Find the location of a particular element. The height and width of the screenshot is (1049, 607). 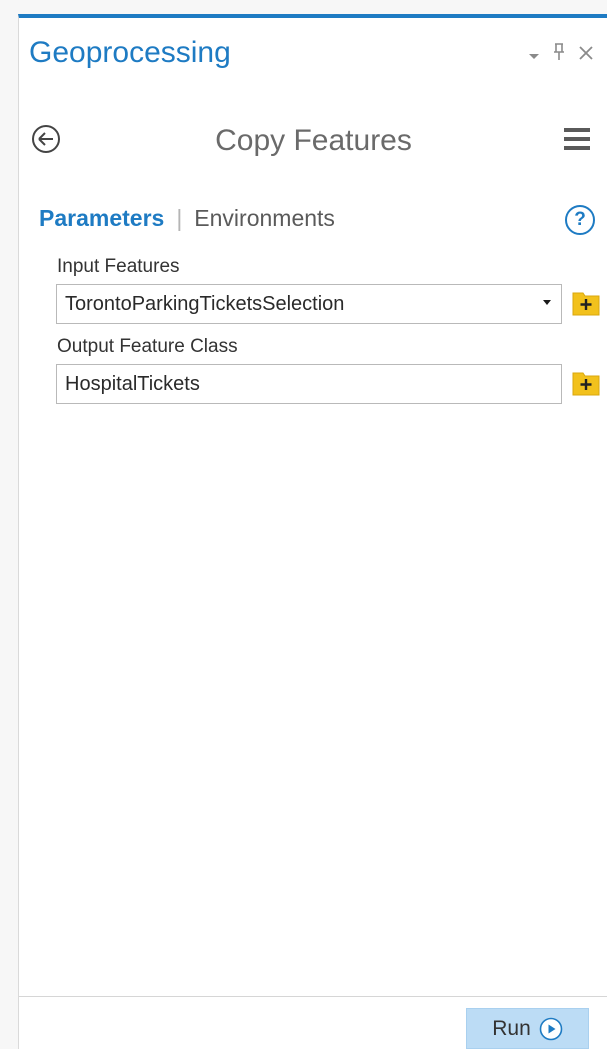

tool-tabs: Parameters | Environments is located at coordinates (187, 218).